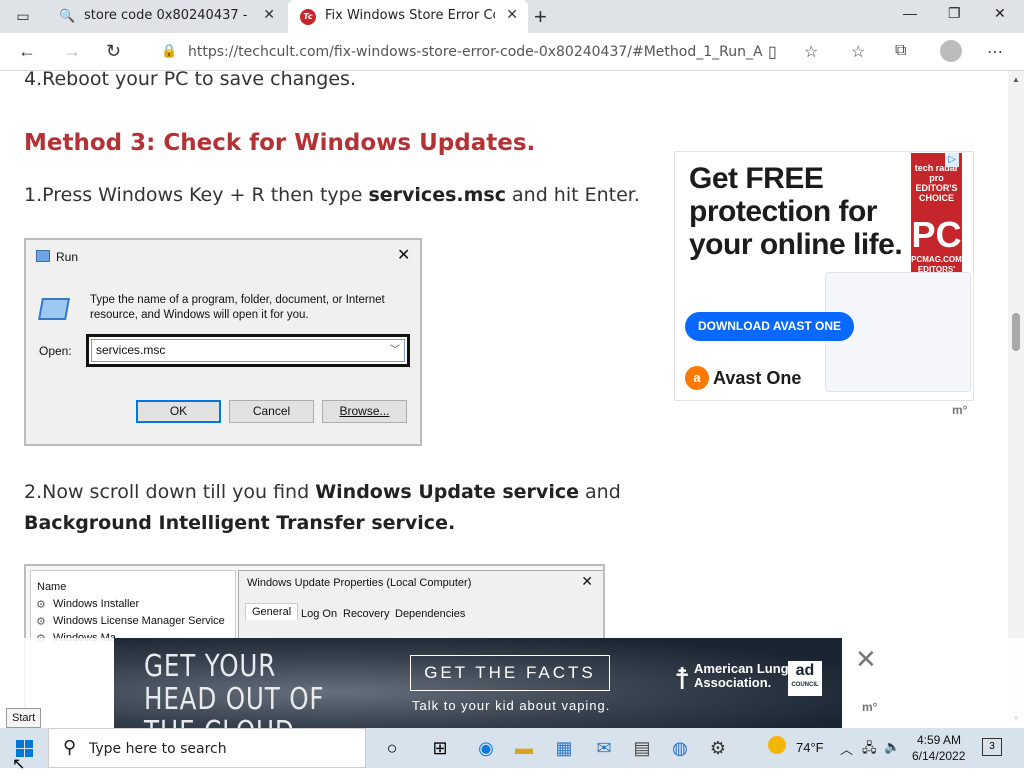 The width and height of the screenshot is (1024, 774). I want to click on refresh-icon: ↻, so click(113, 51).